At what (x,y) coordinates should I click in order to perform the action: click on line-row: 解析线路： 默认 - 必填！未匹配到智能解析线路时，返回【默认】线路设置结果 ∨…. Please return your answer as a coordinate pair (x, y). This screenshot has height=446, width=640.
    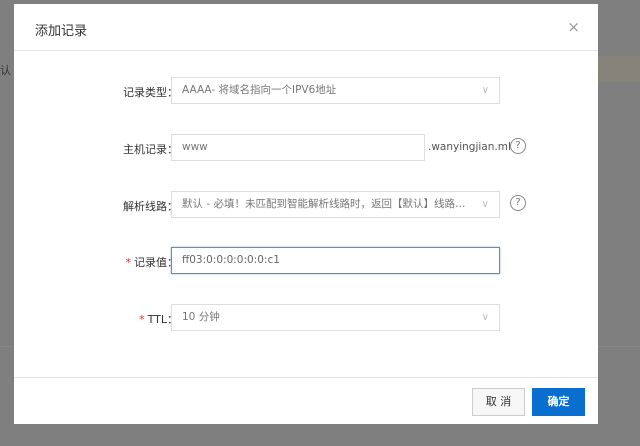
    Looking at the image, I should click on (306, 204).